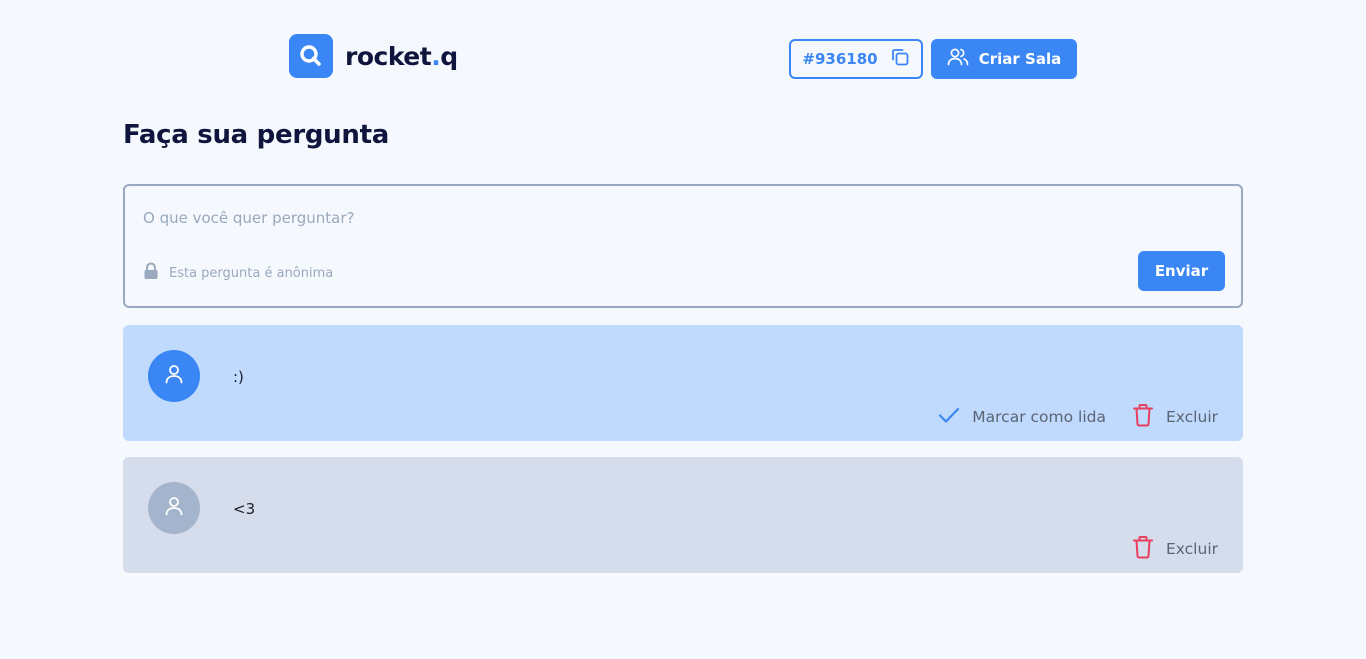  I want to click on question-card: <3 Excluir, so click(683, 515).